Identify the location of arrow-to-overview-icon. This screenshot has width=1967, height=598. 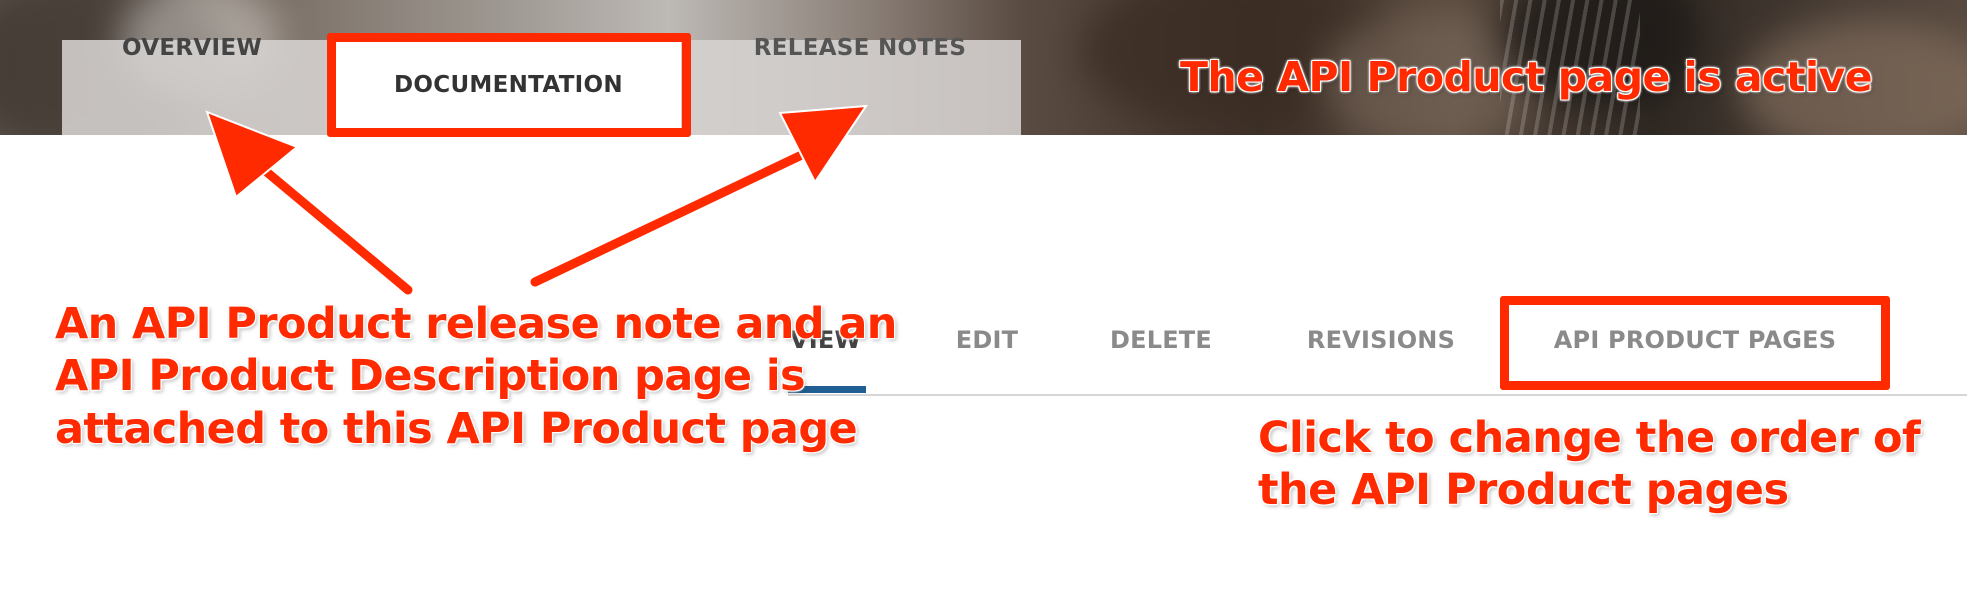
(310, 203).